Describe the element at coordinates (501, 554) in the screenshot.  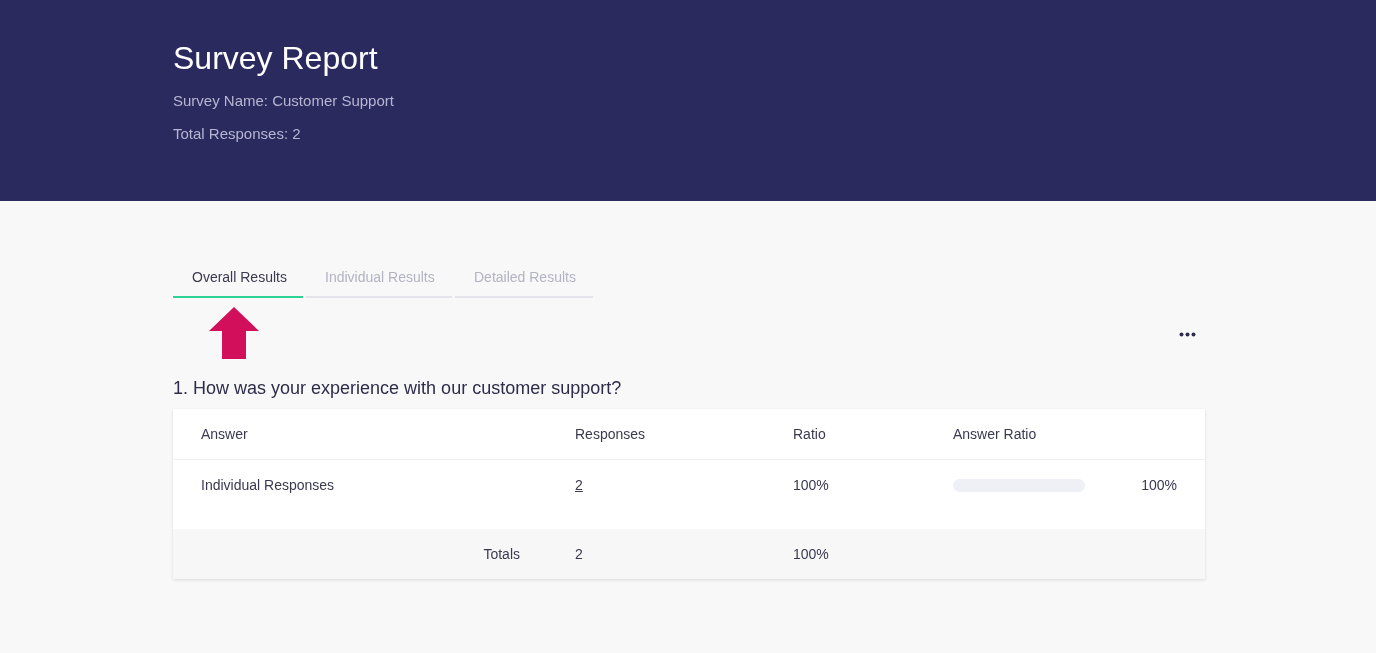
I see `totals-label: Totals` at that location.